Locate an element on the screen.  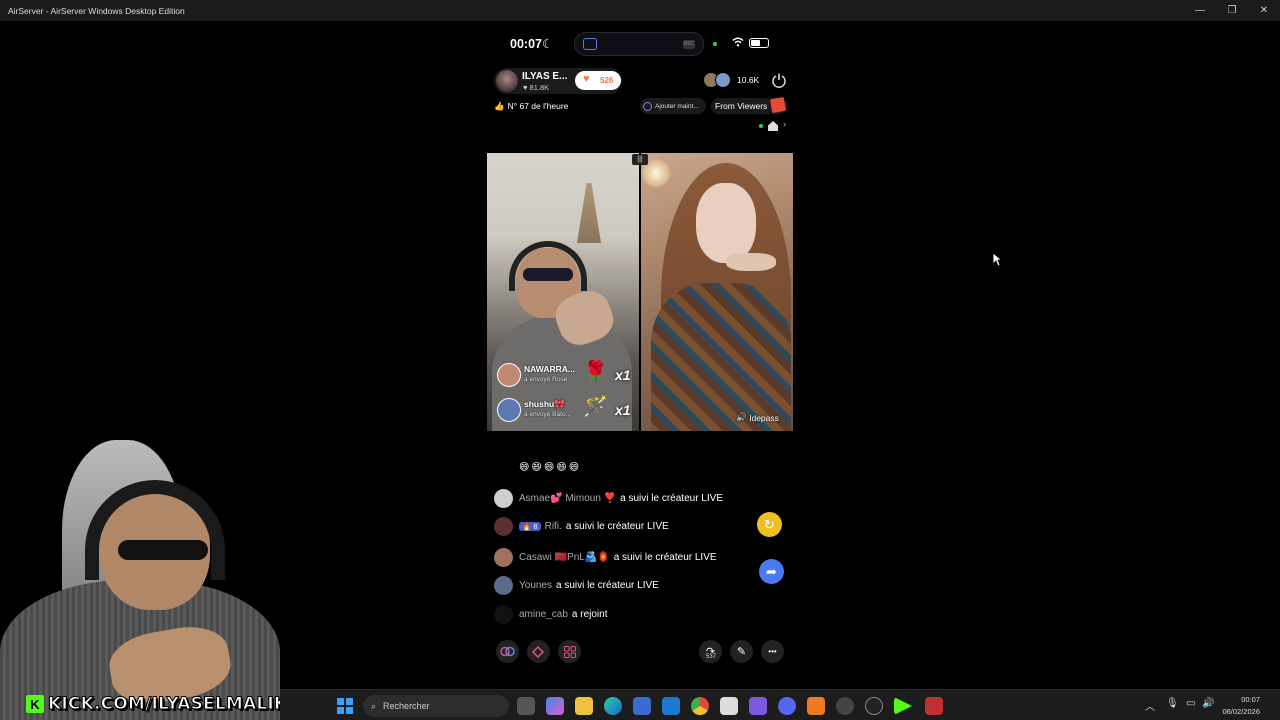
chat-message: Casawi 🇲🇦PnL🫂🏮 a suivi le créateur LIVE is located at coordinates (605, 557).